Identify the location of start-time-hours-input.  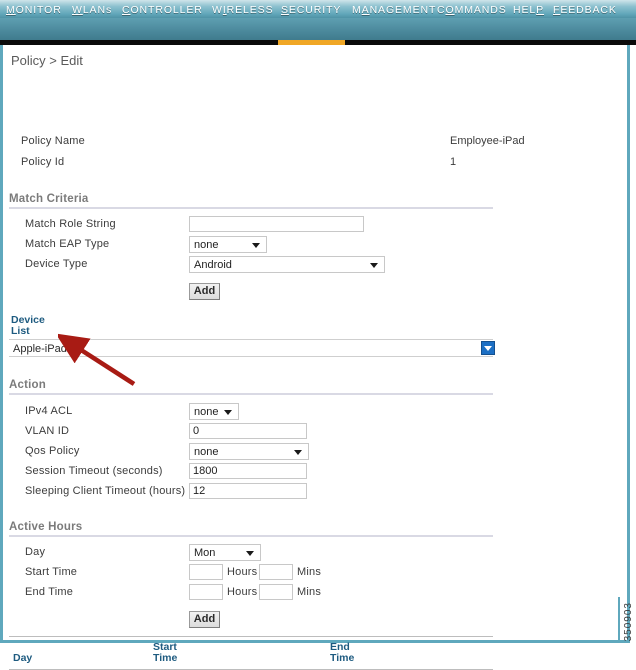
(206, 572).